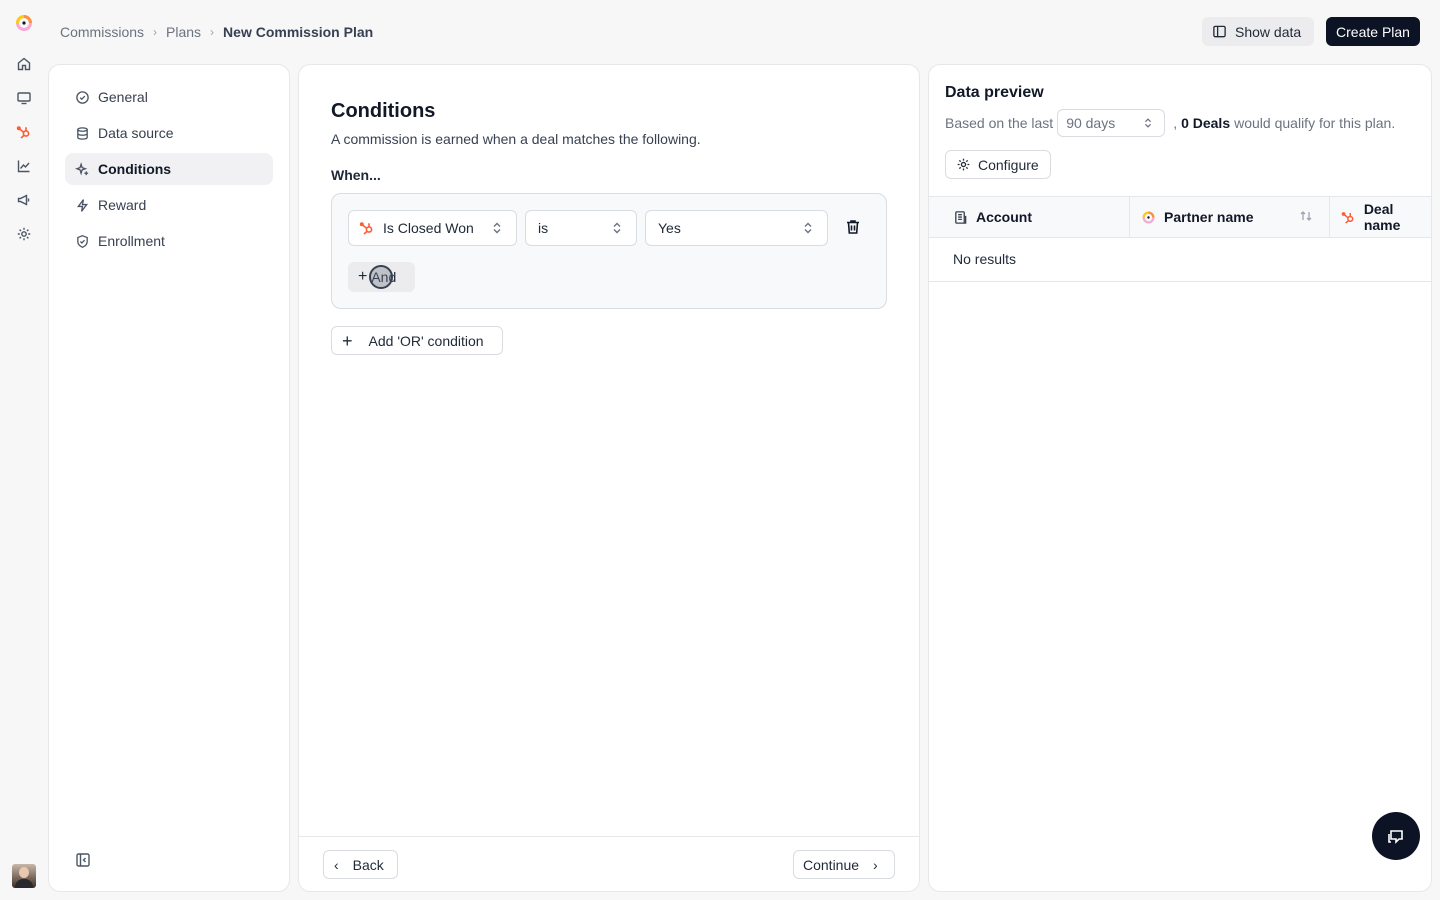 The image size is (1440, 900). I want to click on back-button: ‹ Back, so click(360, 864).